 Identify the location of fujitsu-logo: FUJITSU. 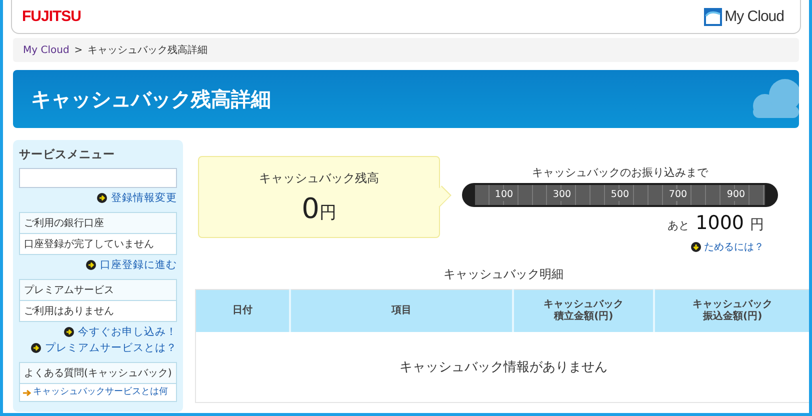
(52, 16).